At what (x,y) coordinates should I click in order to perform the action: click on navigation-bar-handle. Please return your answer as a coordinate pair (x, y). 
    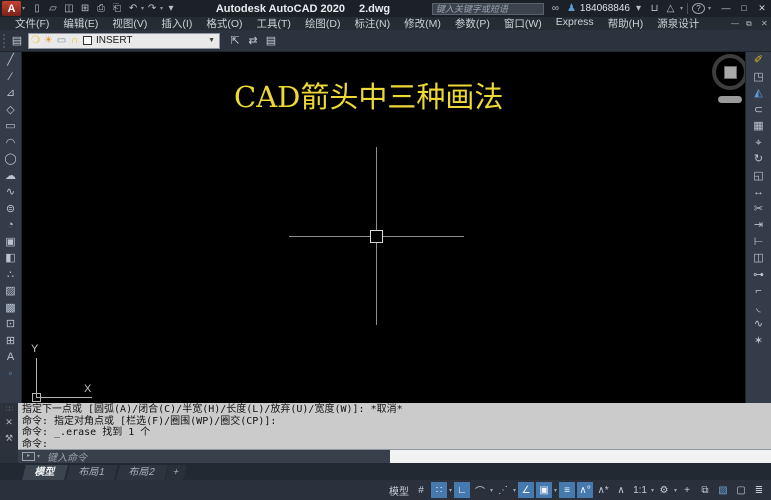
    Looking at the image, I should click on (730, 99).